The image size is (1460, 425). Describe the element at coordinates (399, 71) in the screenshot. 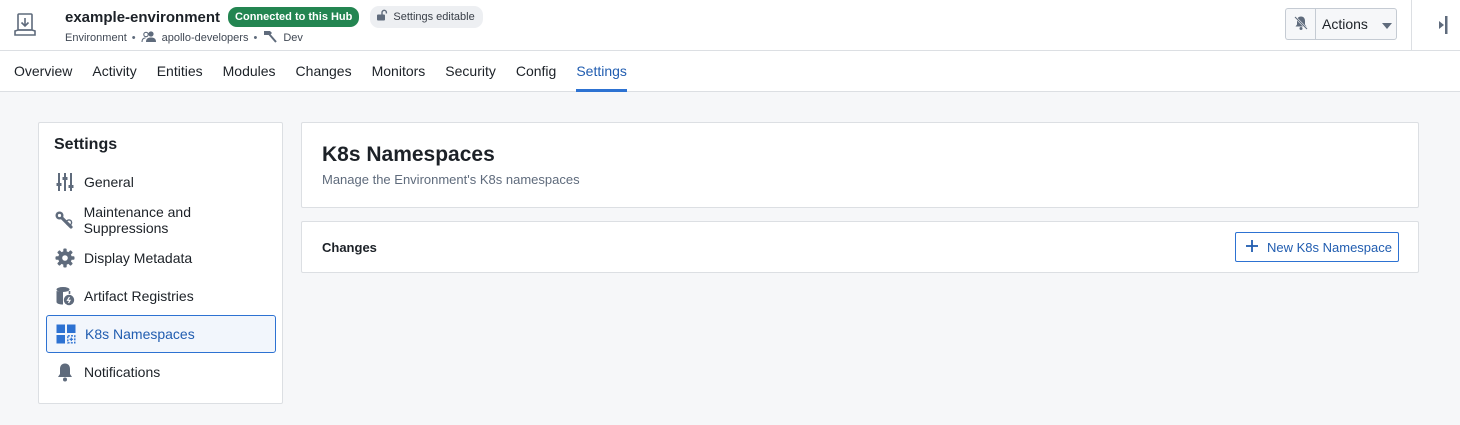

I see `tab-monitors: Monitors` at that location.